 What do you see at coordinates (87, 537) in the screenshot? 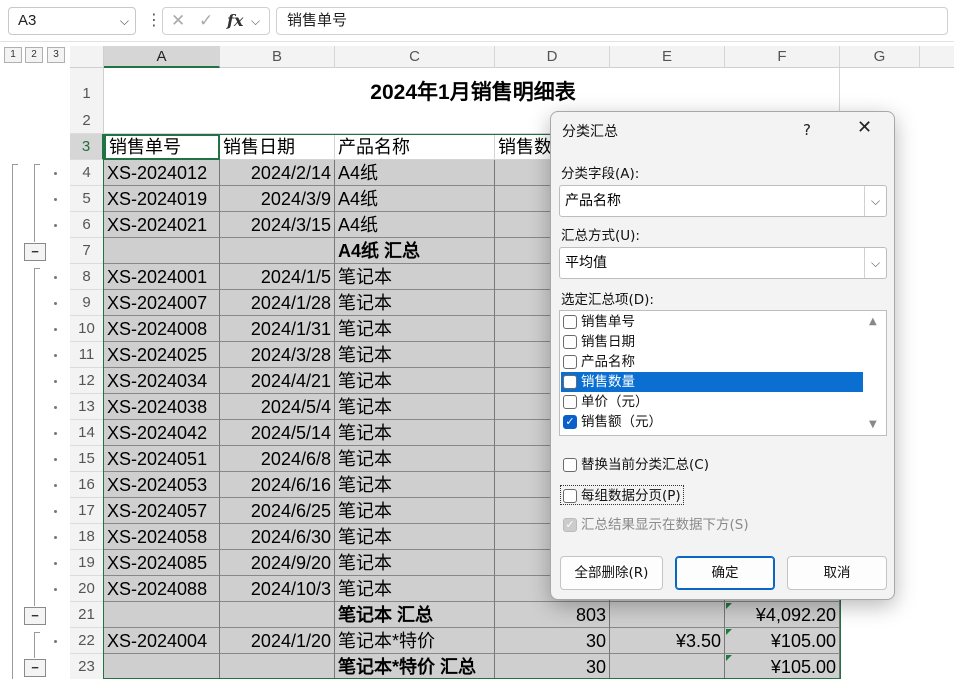
I see `row-header: 18` at bounding box center [87, 537].